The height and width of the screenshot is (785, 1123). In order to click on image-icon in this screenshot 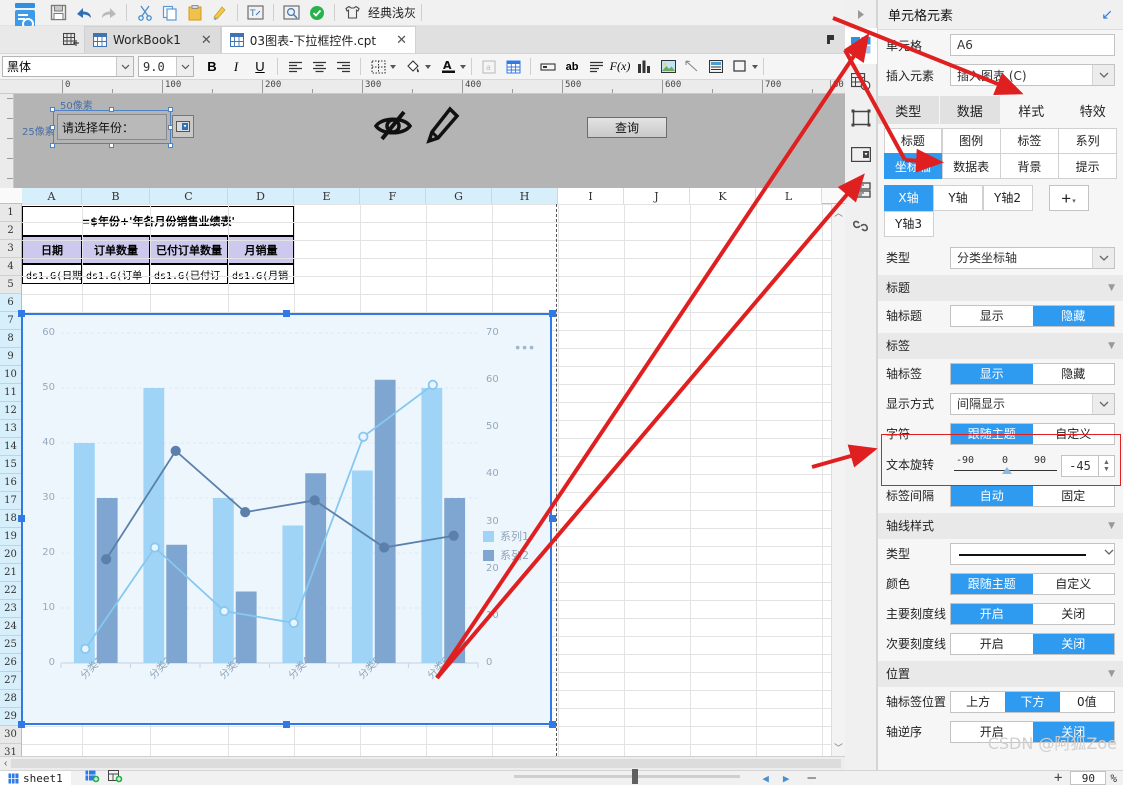, I will do `click(668, 67)`.